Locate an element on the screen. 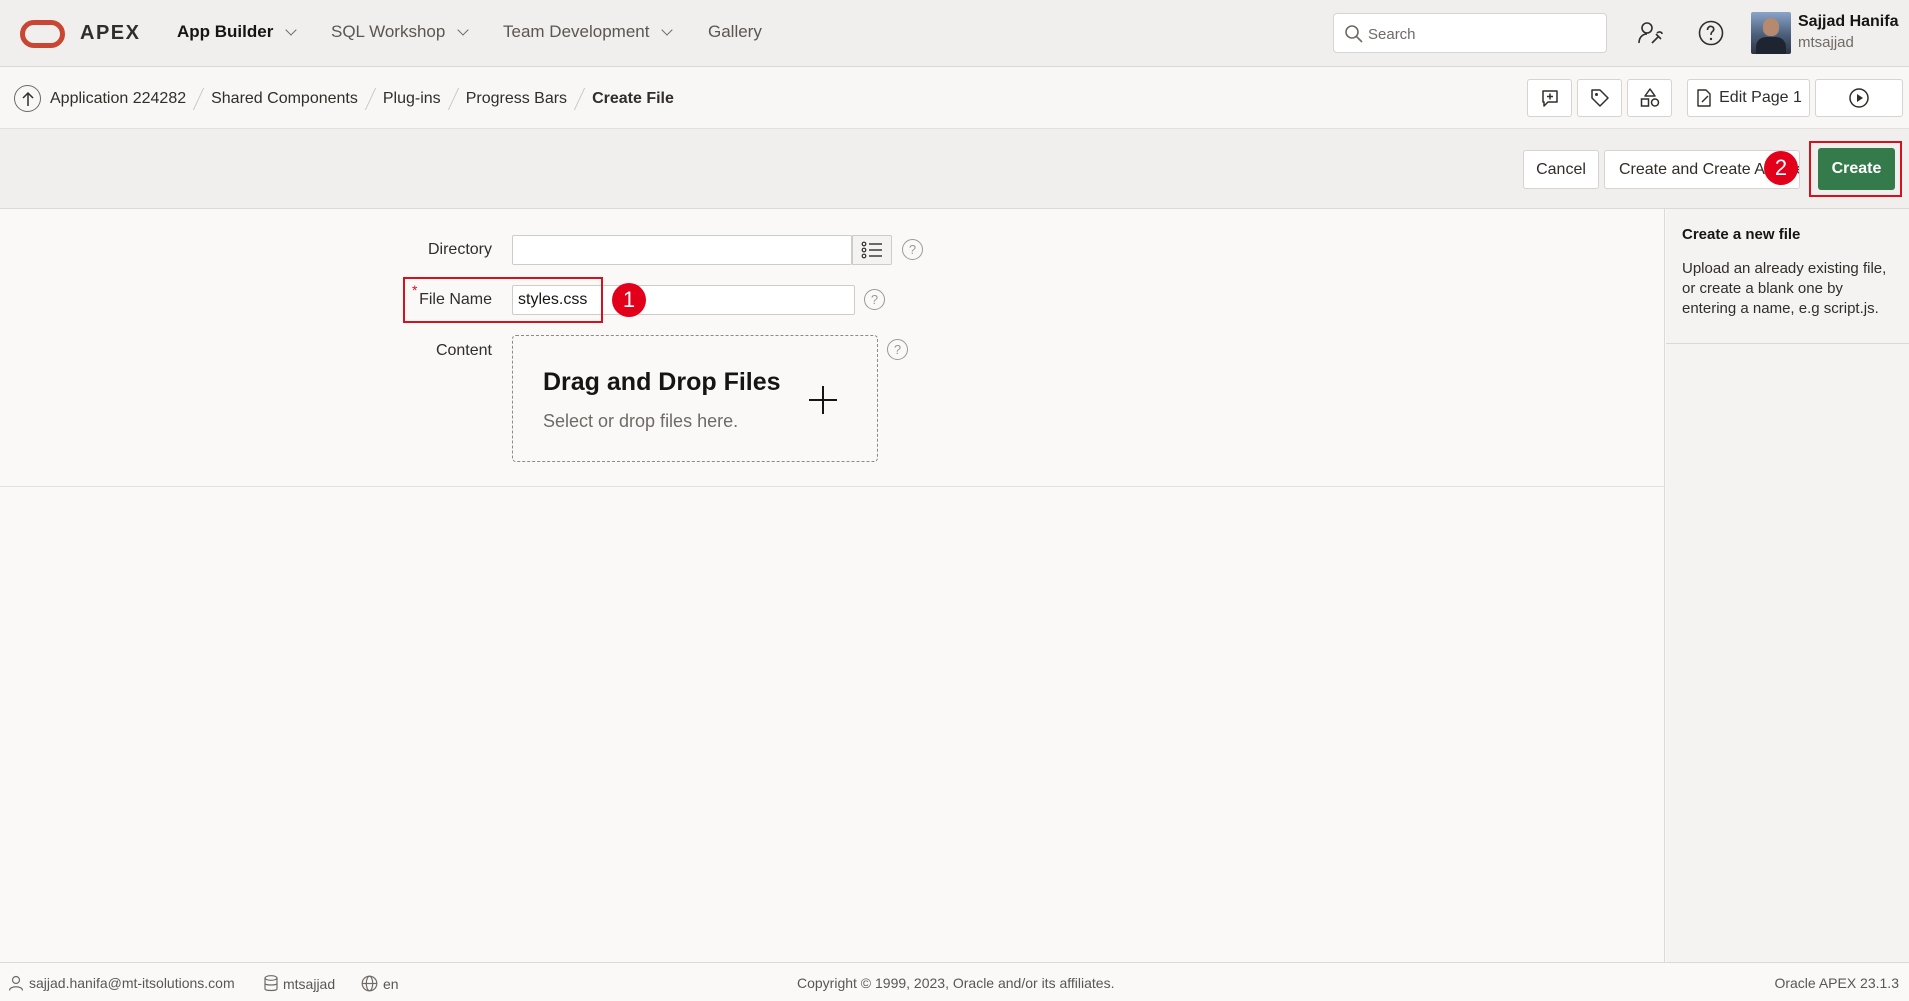 The width and height of the screenshot is (1909, 1001). search-box is located at coordinates (1470, 33).